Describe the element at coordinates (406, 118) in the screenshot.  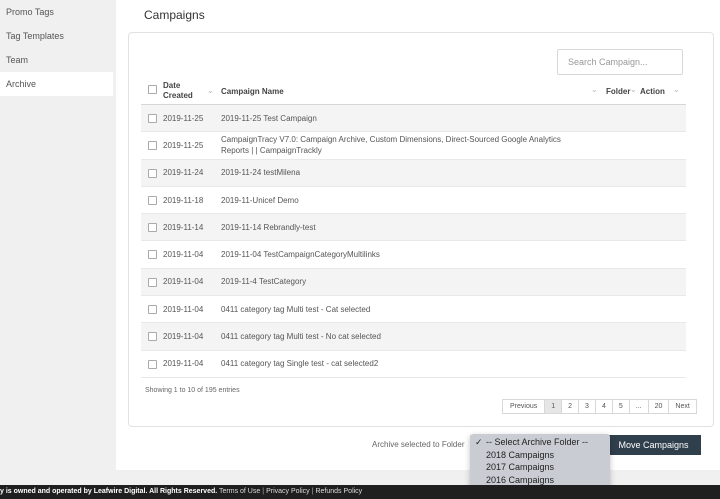
I see `row-campaign-name: 2019-11-25 Test Campaign` at that location.